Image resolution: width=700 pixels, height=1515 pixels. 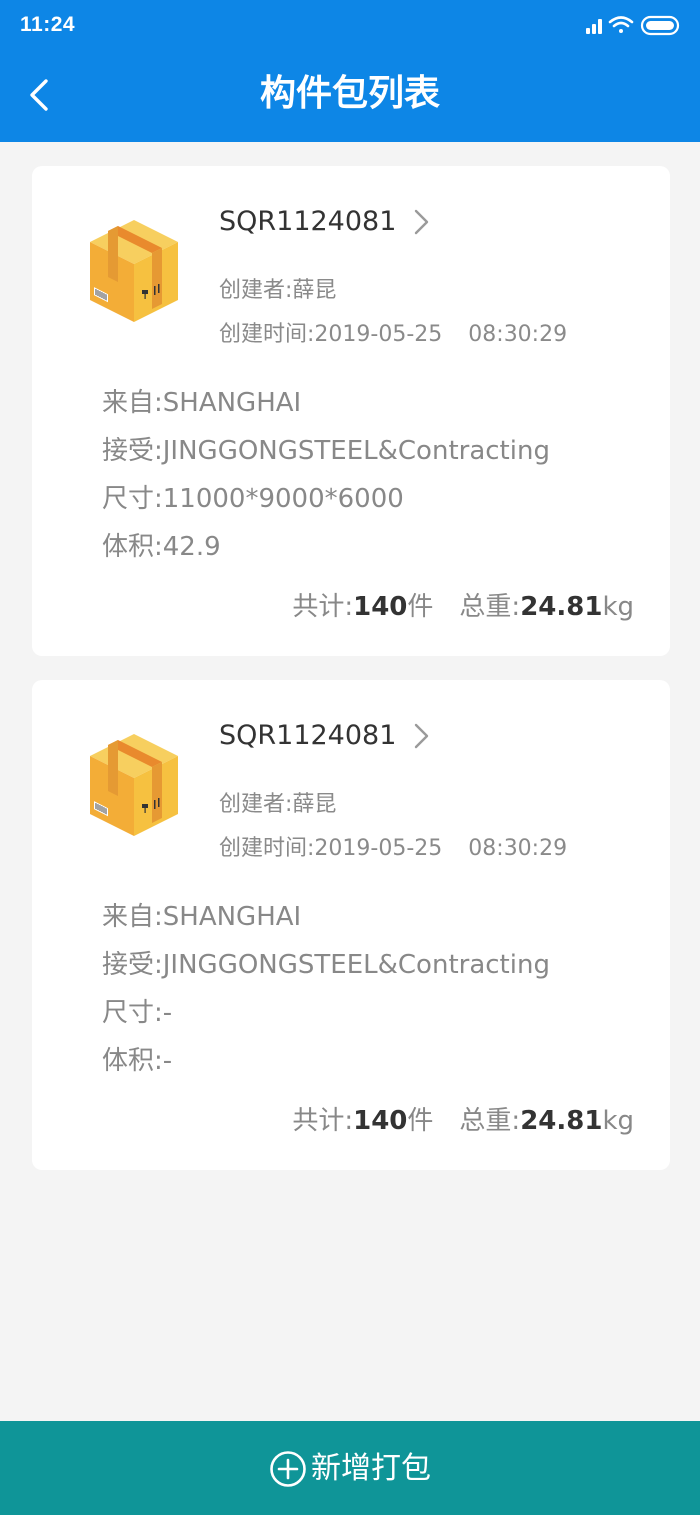 I want to click on battery-icon, so click(x=660, y=25).